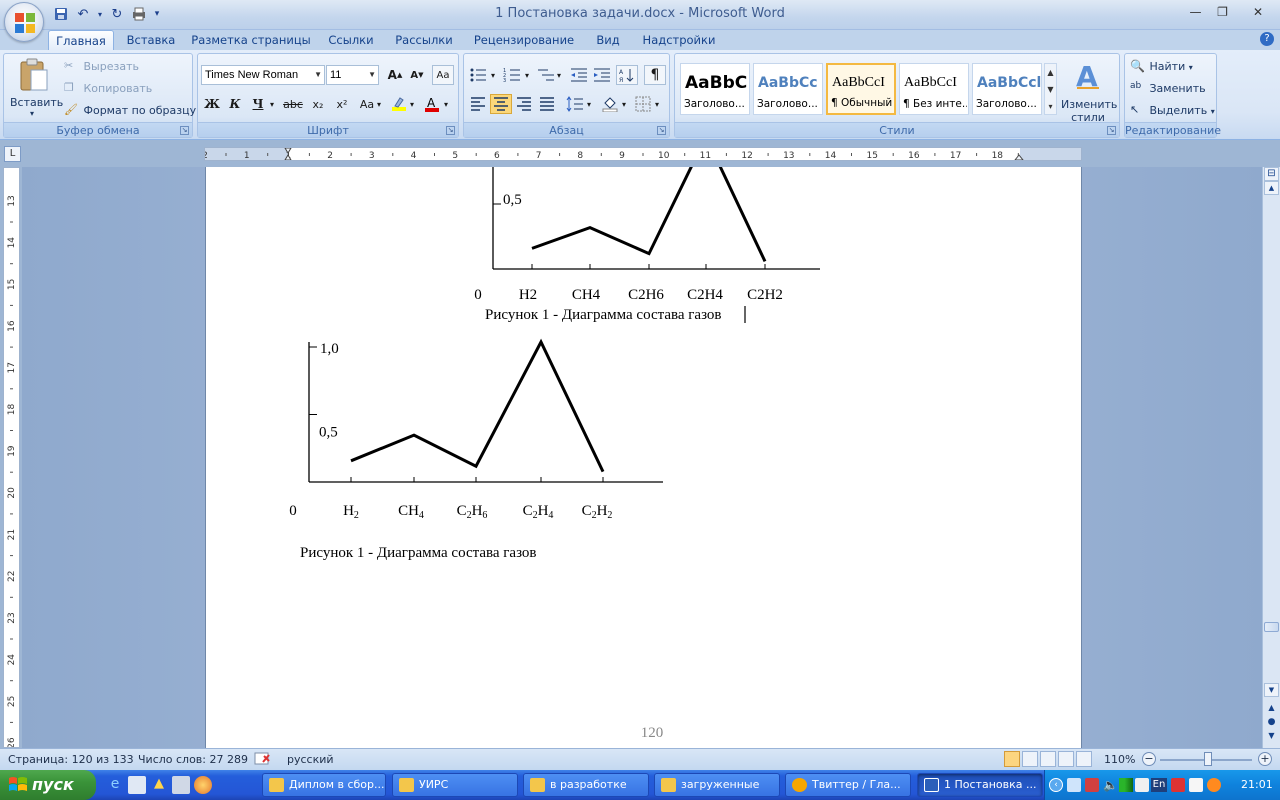  Describe the element at coordinates (1271, 737) in the screenshot. I see `next-page-icon: ▼` at that location.